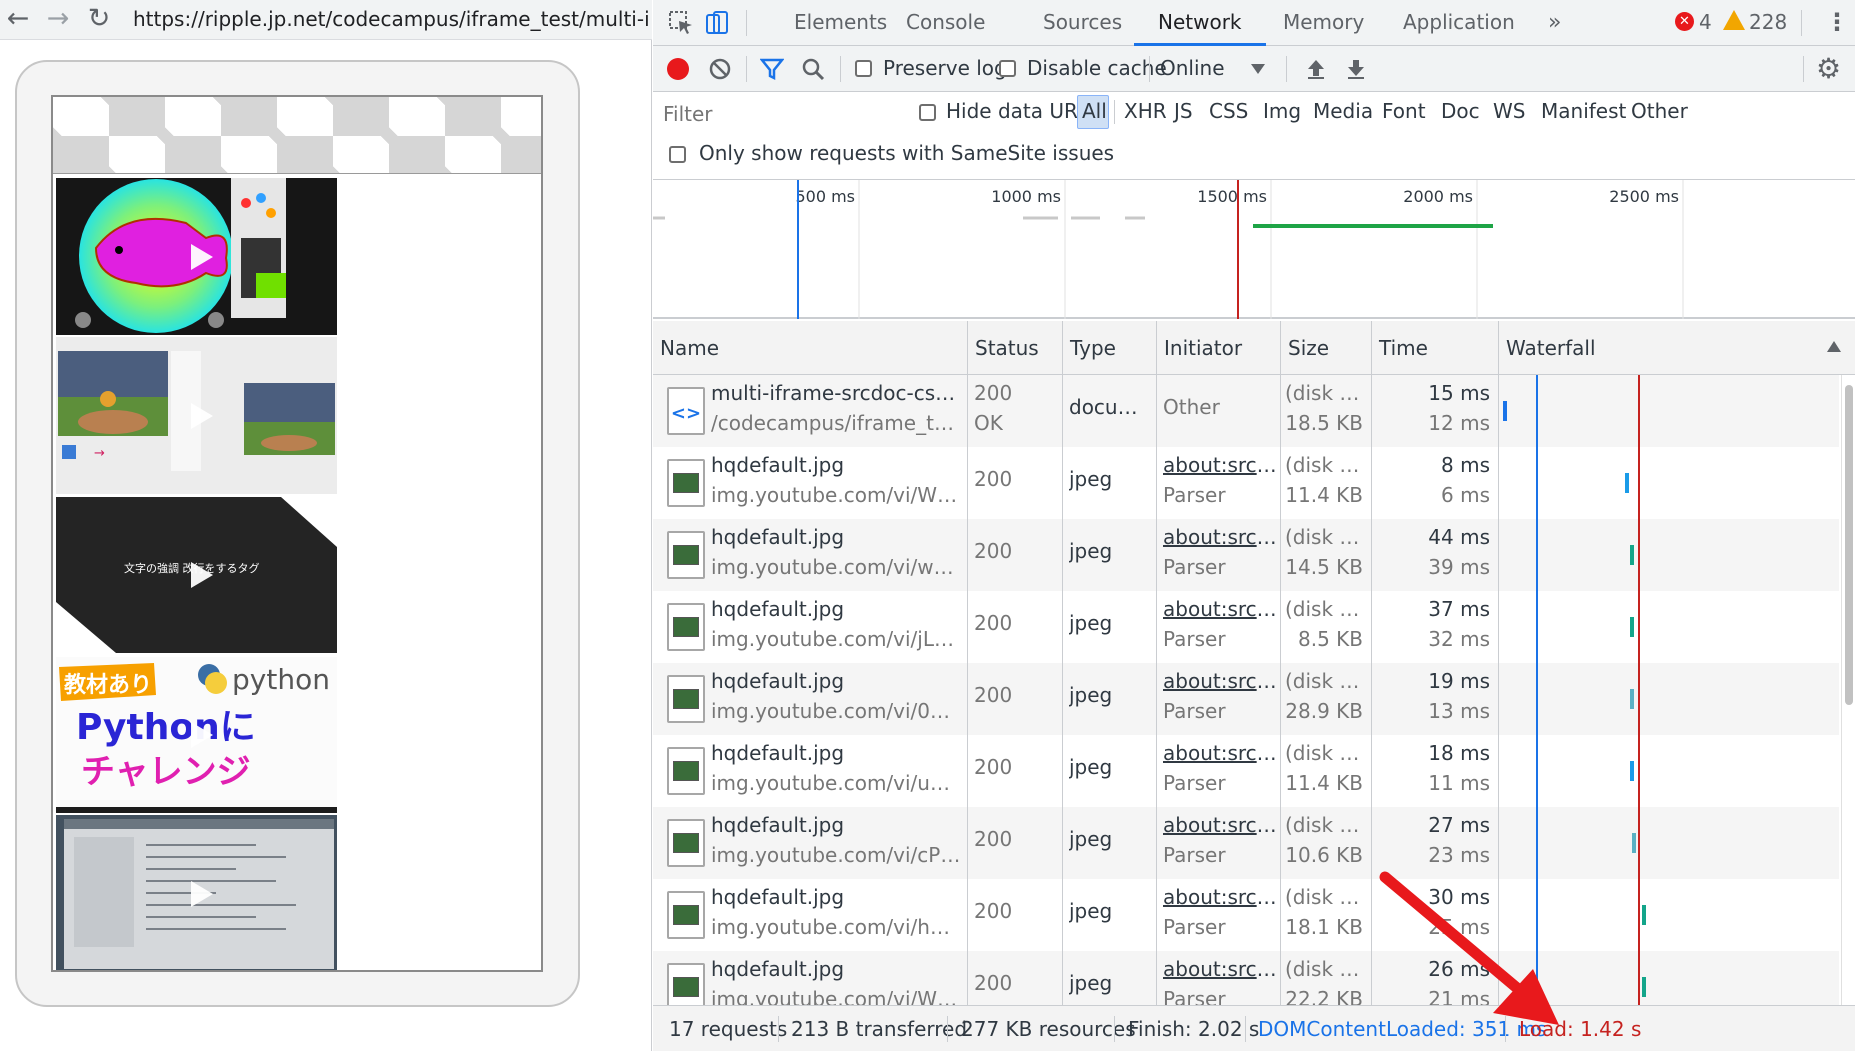  Describe the element at coordinates (1326, 348) in the screenshot. I see `col-size: Size` at that location.